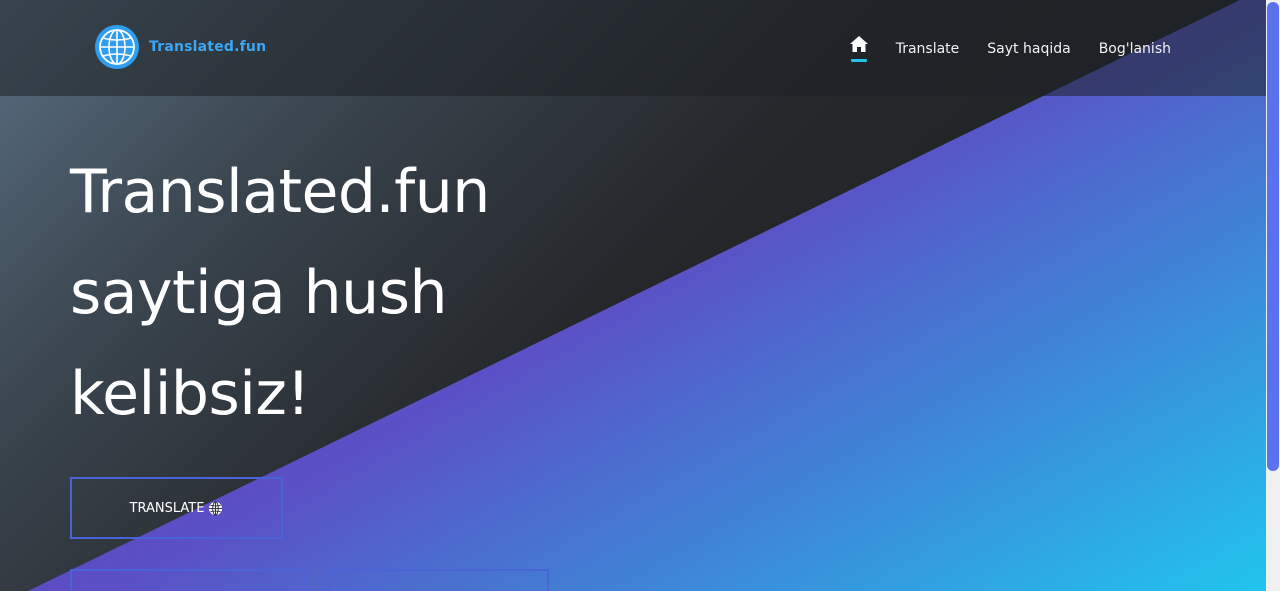  What do you see at coordinates (208, 47) in the screenshot?
I see `brand-name: Translated.fun` at bounding box center [208, 47].